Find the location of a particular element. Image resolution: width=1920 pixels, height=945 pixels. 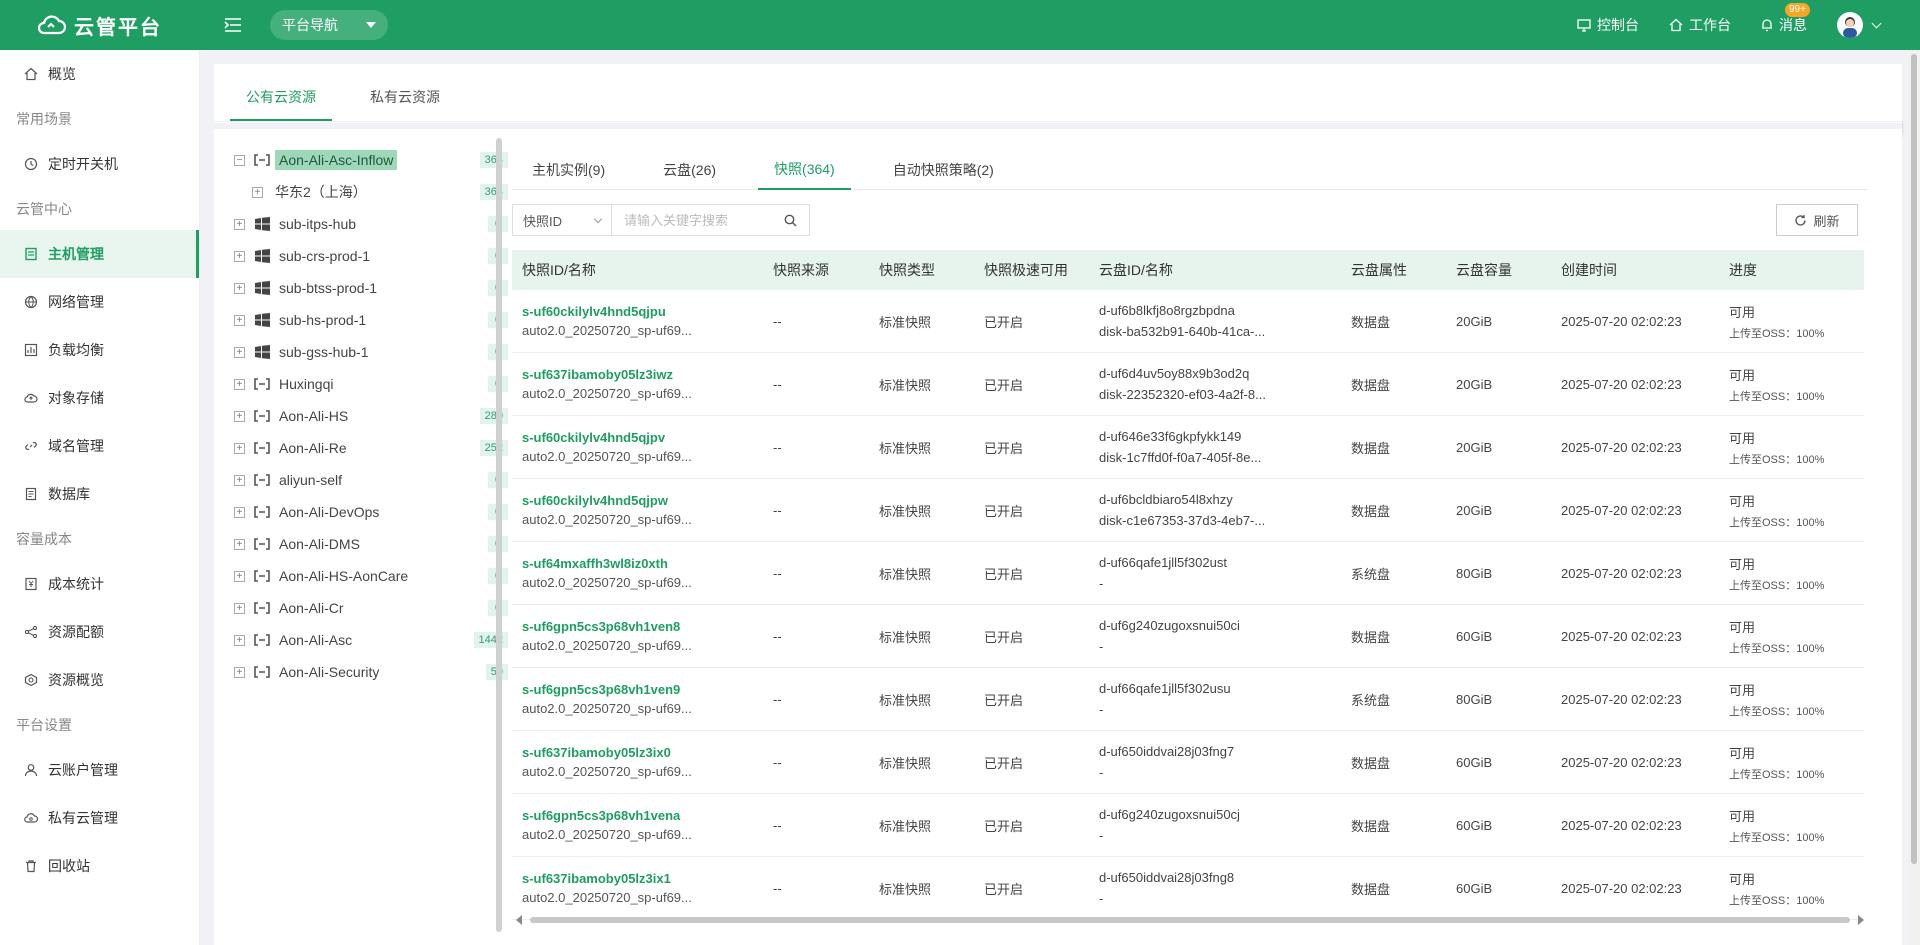

tree-node: +Aon-Ali-Security59 is located at coordinates (375, 672).